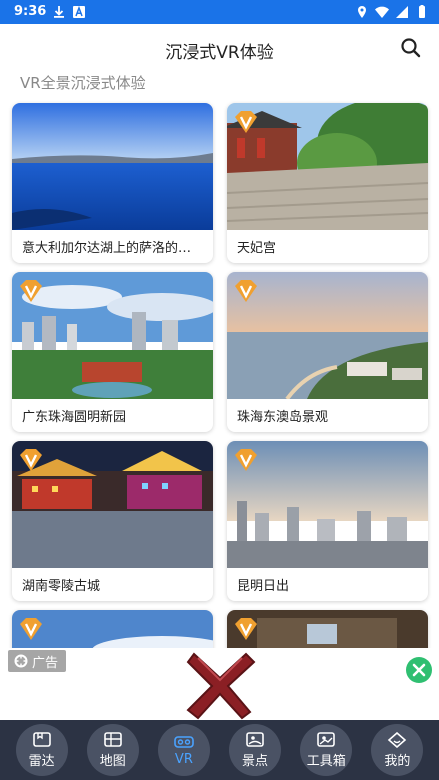 The image size is (439, 780). I want to click on bottom-nav: 雷达 地图 VR 景点 工具箱 我的, so click(219, 750).